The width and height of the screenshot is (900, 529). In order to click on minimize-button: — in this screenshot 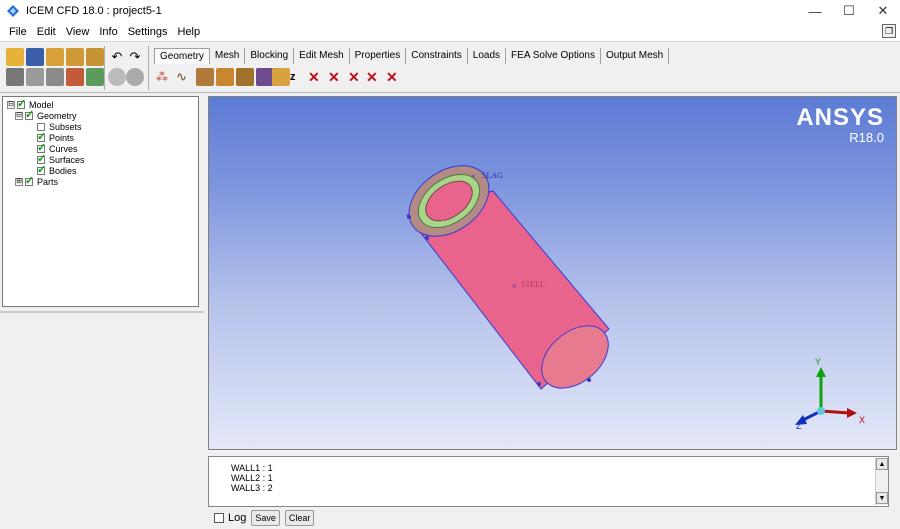, I will do `click(815, 11)`.